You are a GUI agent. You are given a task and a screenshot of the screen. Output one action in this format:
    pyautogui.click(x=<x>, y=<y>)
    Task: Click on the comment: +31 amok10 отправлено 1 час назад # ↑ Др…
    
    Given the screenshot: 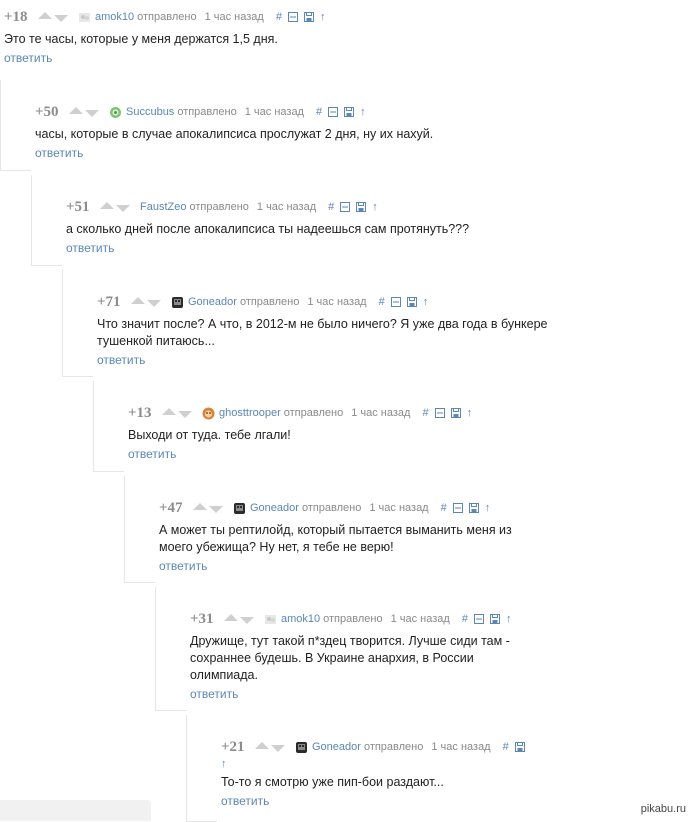 What is the action you would take?
    pyautogui.click(x=441, y=656)
    